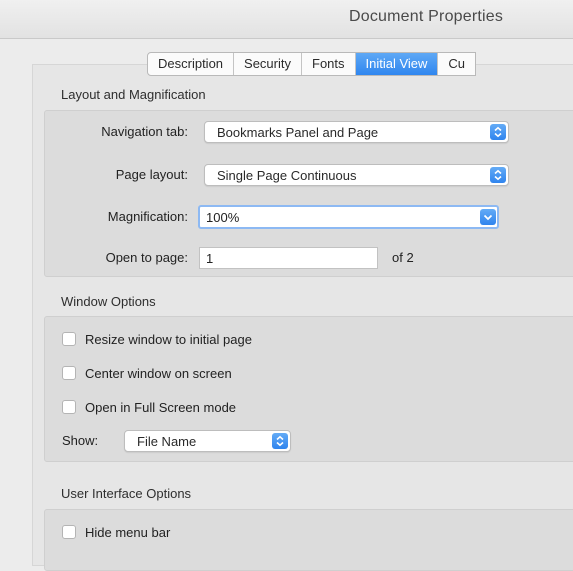 This screenshot has width=573, height=571. What do you see at coordinates (126, 493) in the screenshot?
I see `ui-section-title: User Interface Options` at bounding box center [126, 493].